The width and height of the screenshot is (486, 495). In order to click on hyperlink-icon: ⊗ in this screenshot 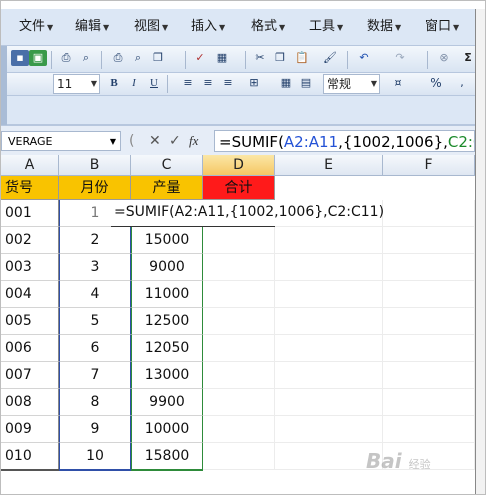, I will do `click(444, 58)`.